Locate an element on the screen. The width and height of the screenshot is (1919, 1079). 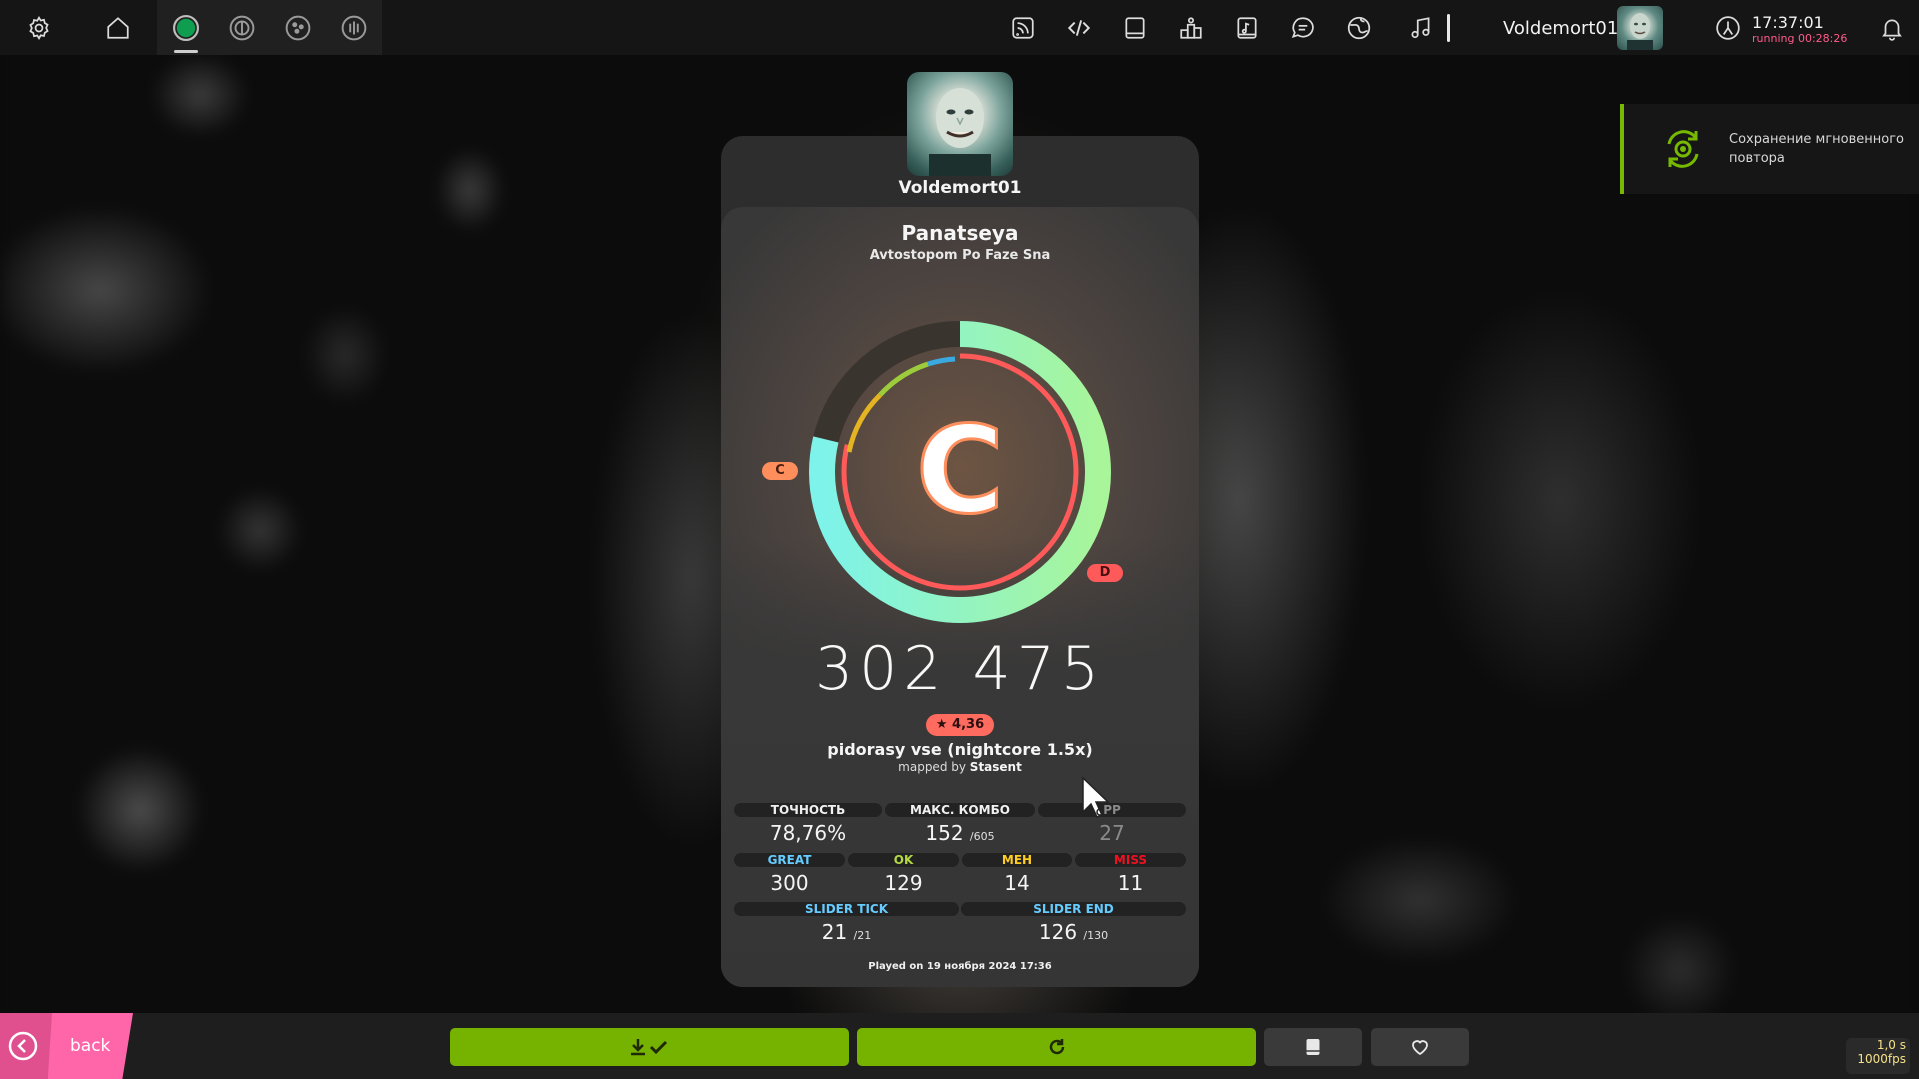
osu-ruleset-icon is located at coordinates (186, 28).